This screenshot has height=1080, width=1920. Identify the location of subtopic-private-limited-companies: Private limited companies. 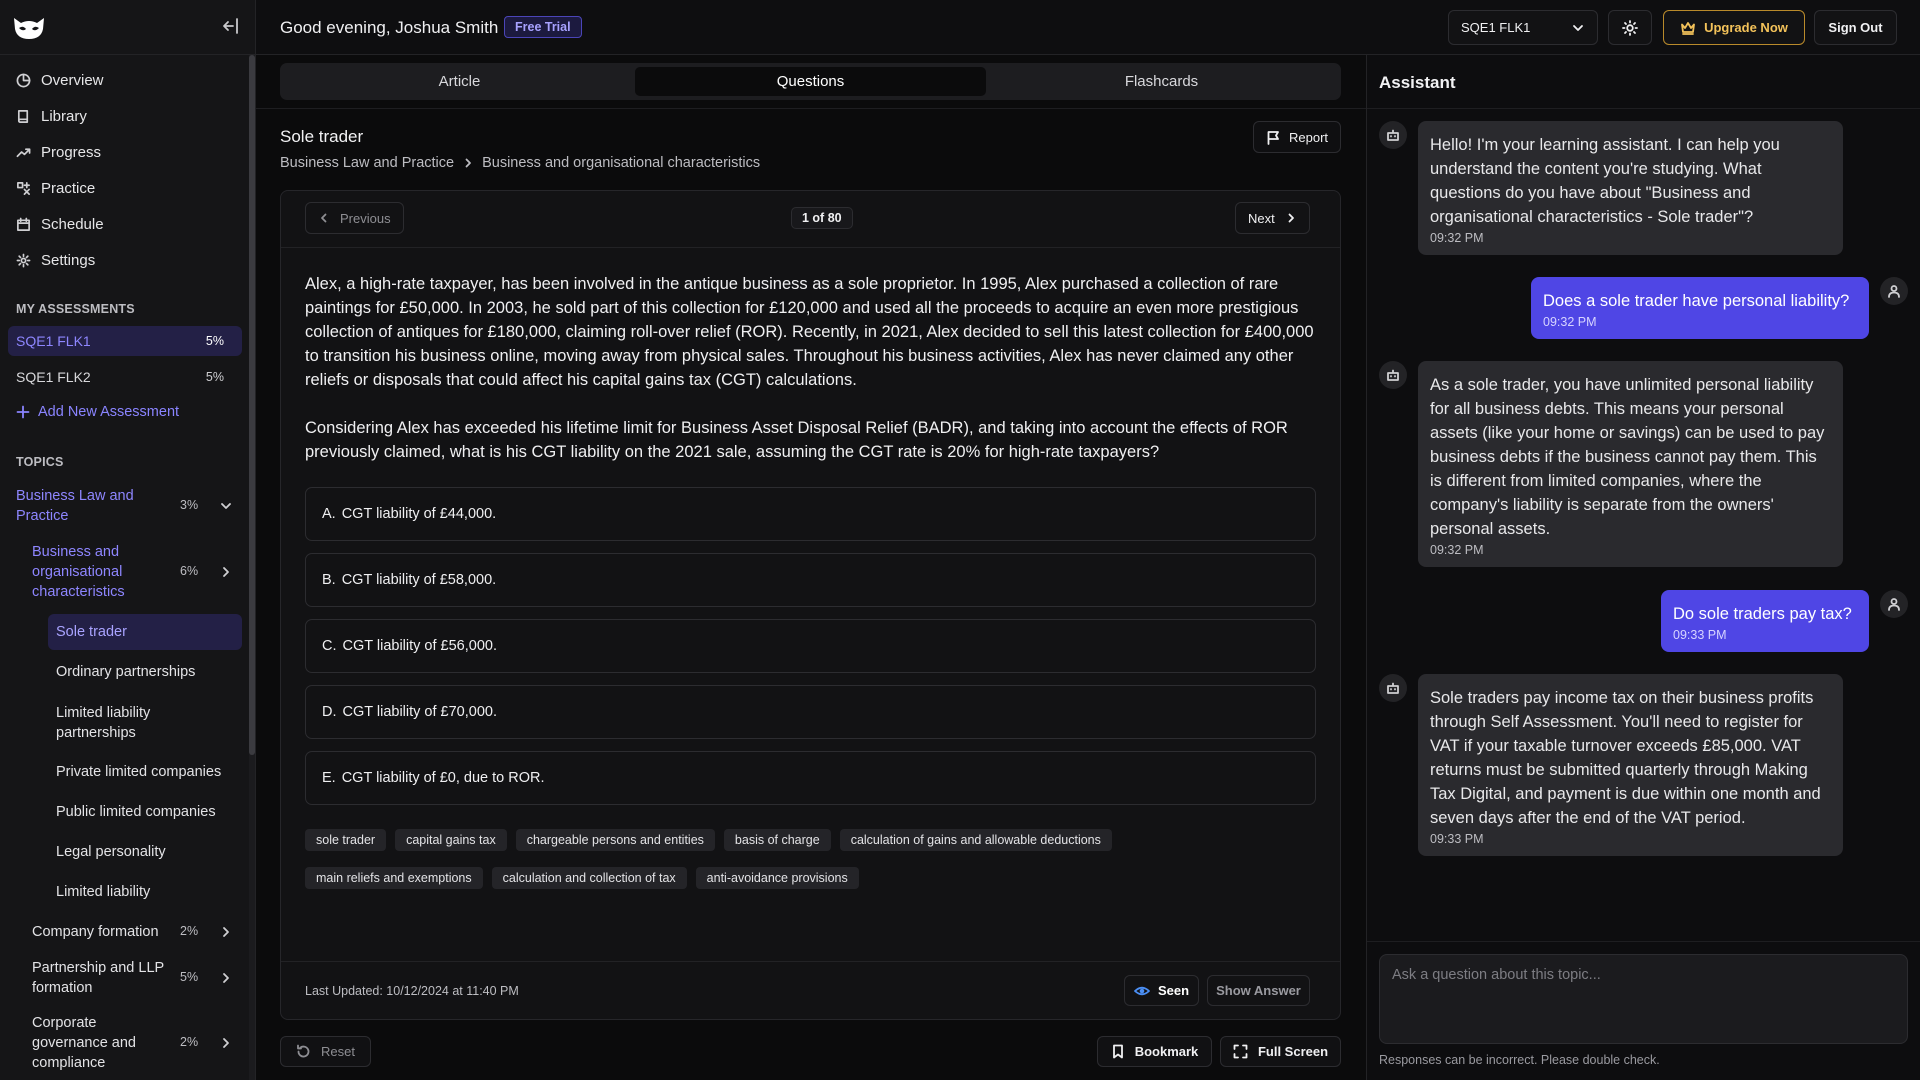
(145, 772).